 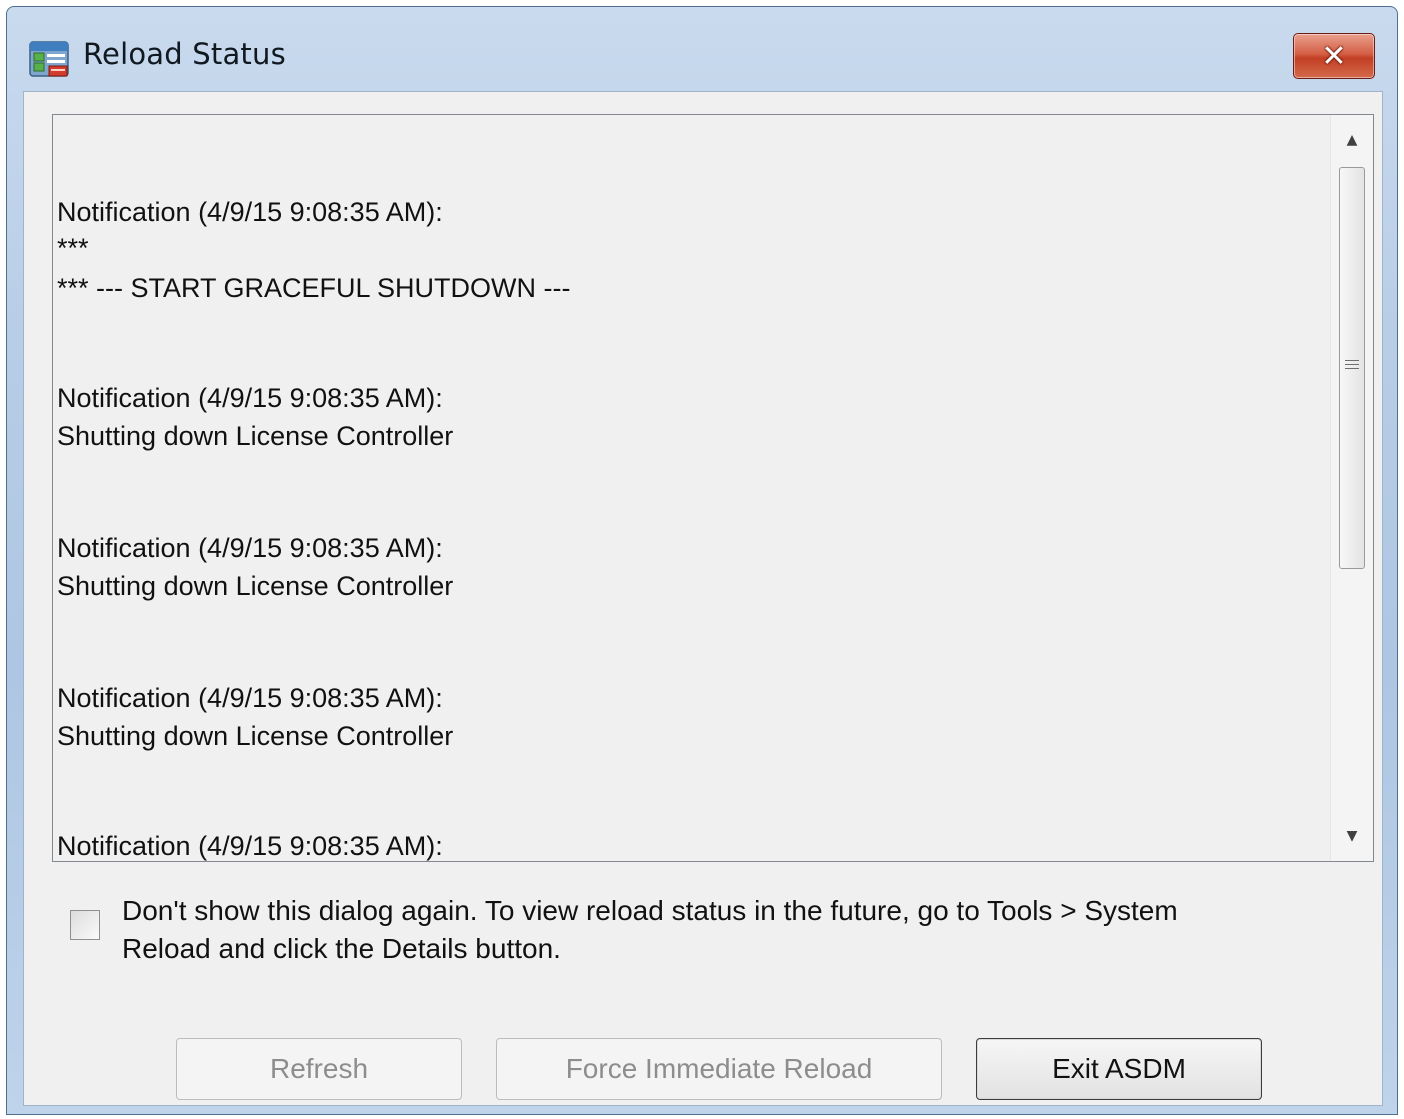 I want to click on vertical-scrollbar: ▲ ▼, so click(x=1351, y=488).